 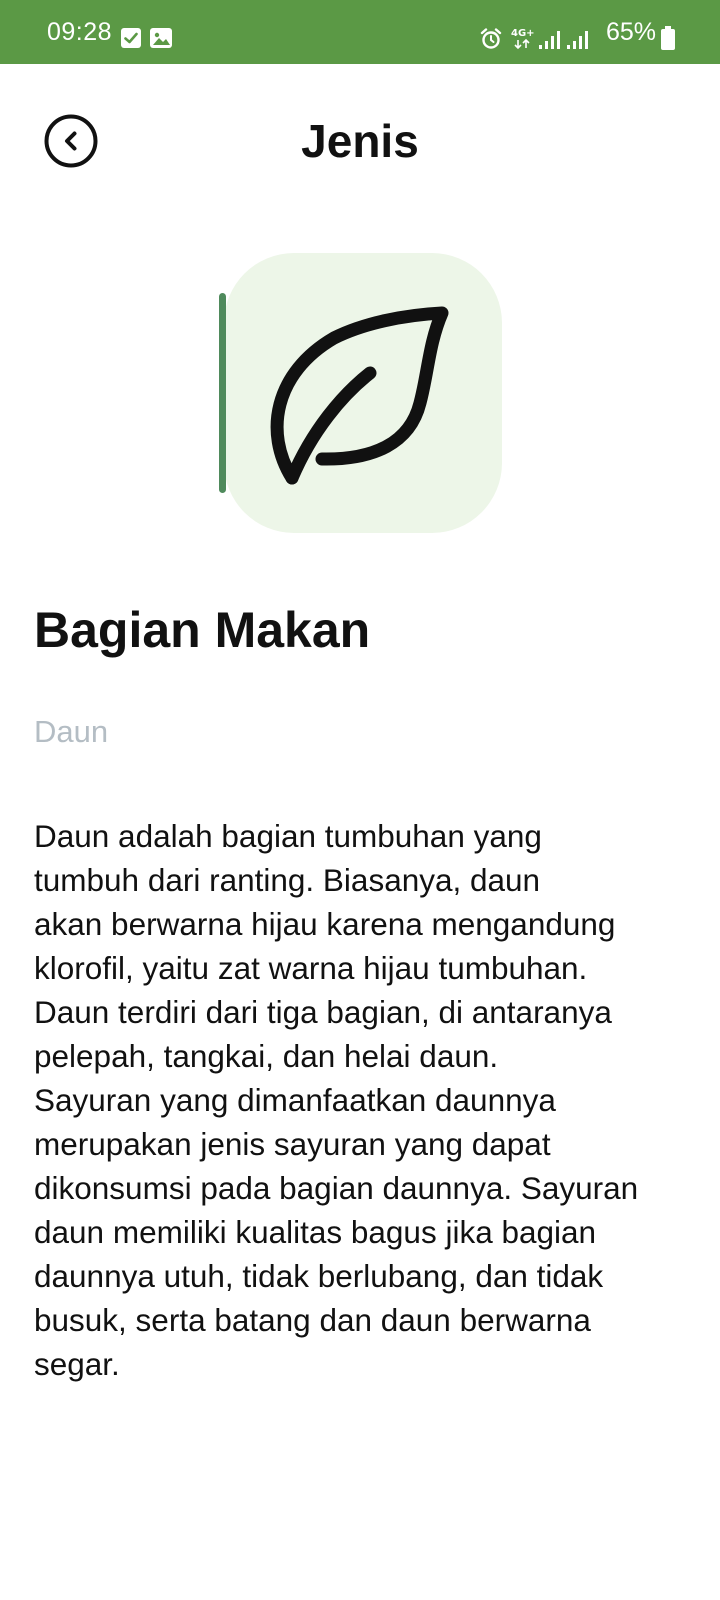 What do you see at coordinates (80, 32) in the screenshot?
I see `status-time: 09:28` at bounding box center [80, 32].